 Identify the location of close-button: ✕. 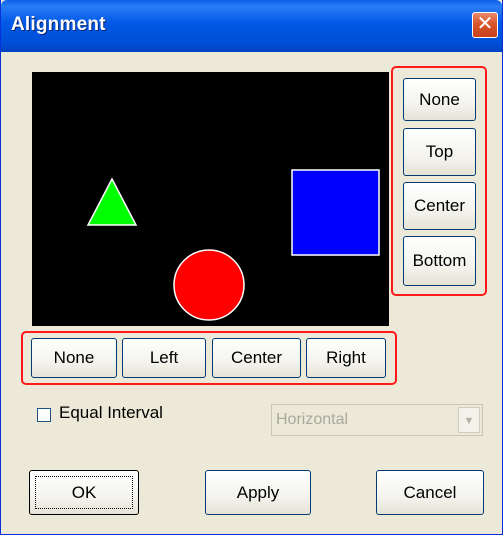
(485, 25).